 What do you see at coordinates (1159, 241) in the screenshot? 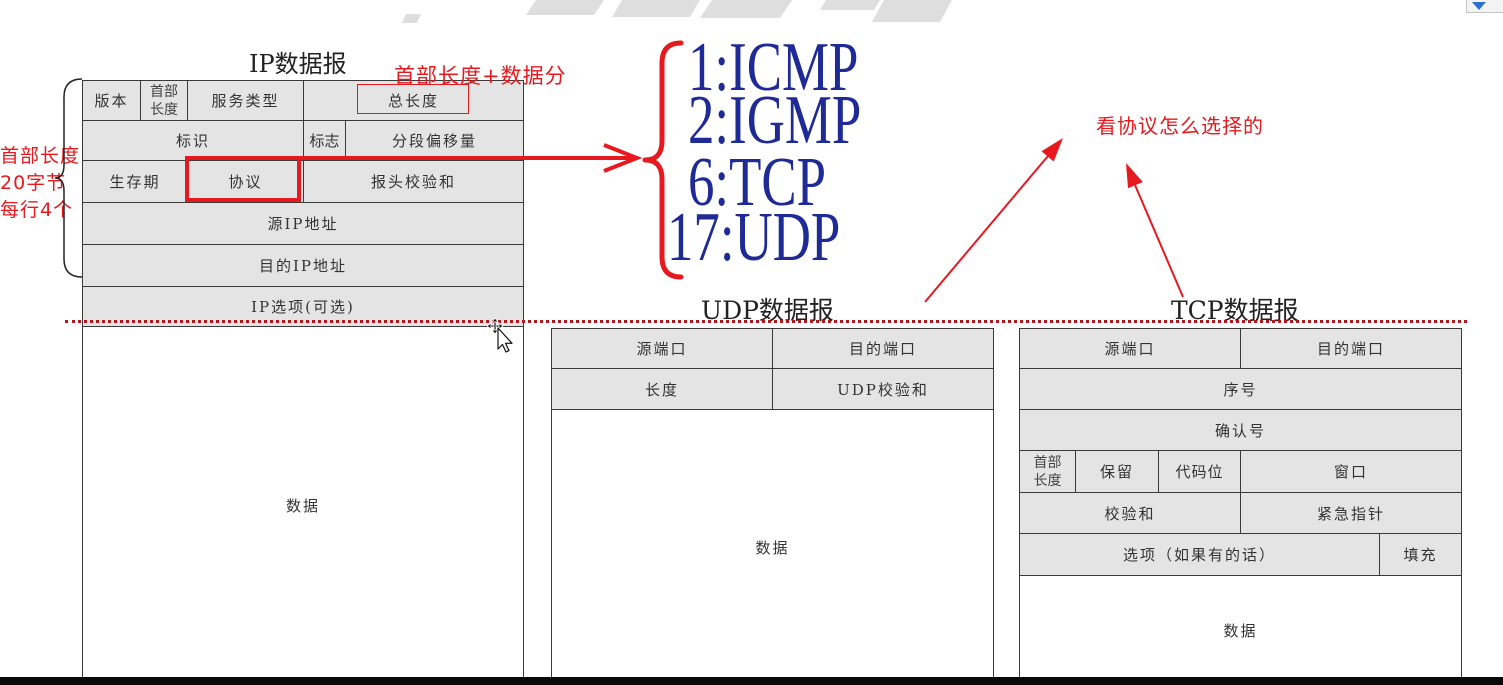
I see `tcp-to-note-arrow-line` at bounding box center [1159, 241].